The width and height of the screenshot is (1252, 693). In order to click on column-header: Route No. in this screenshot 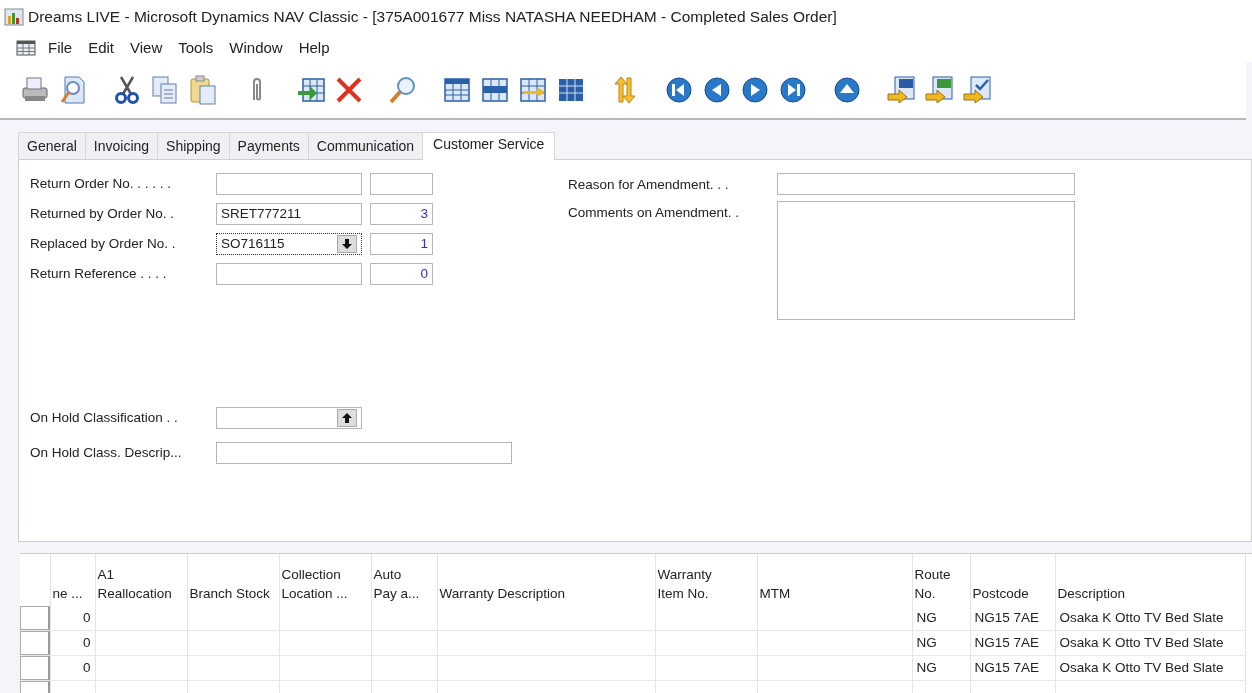, I will do `click(932, 584)`.